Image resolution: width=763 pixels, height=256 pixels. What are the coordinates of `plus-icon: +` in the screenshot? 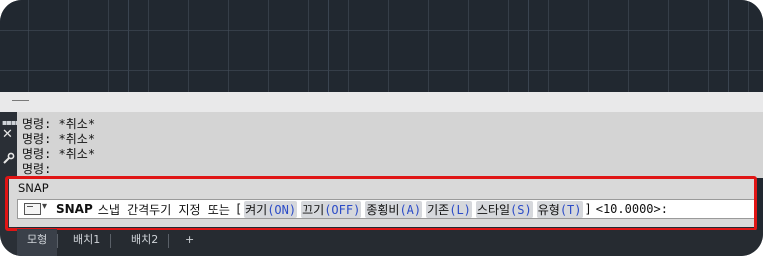 It's located at (190, 239).